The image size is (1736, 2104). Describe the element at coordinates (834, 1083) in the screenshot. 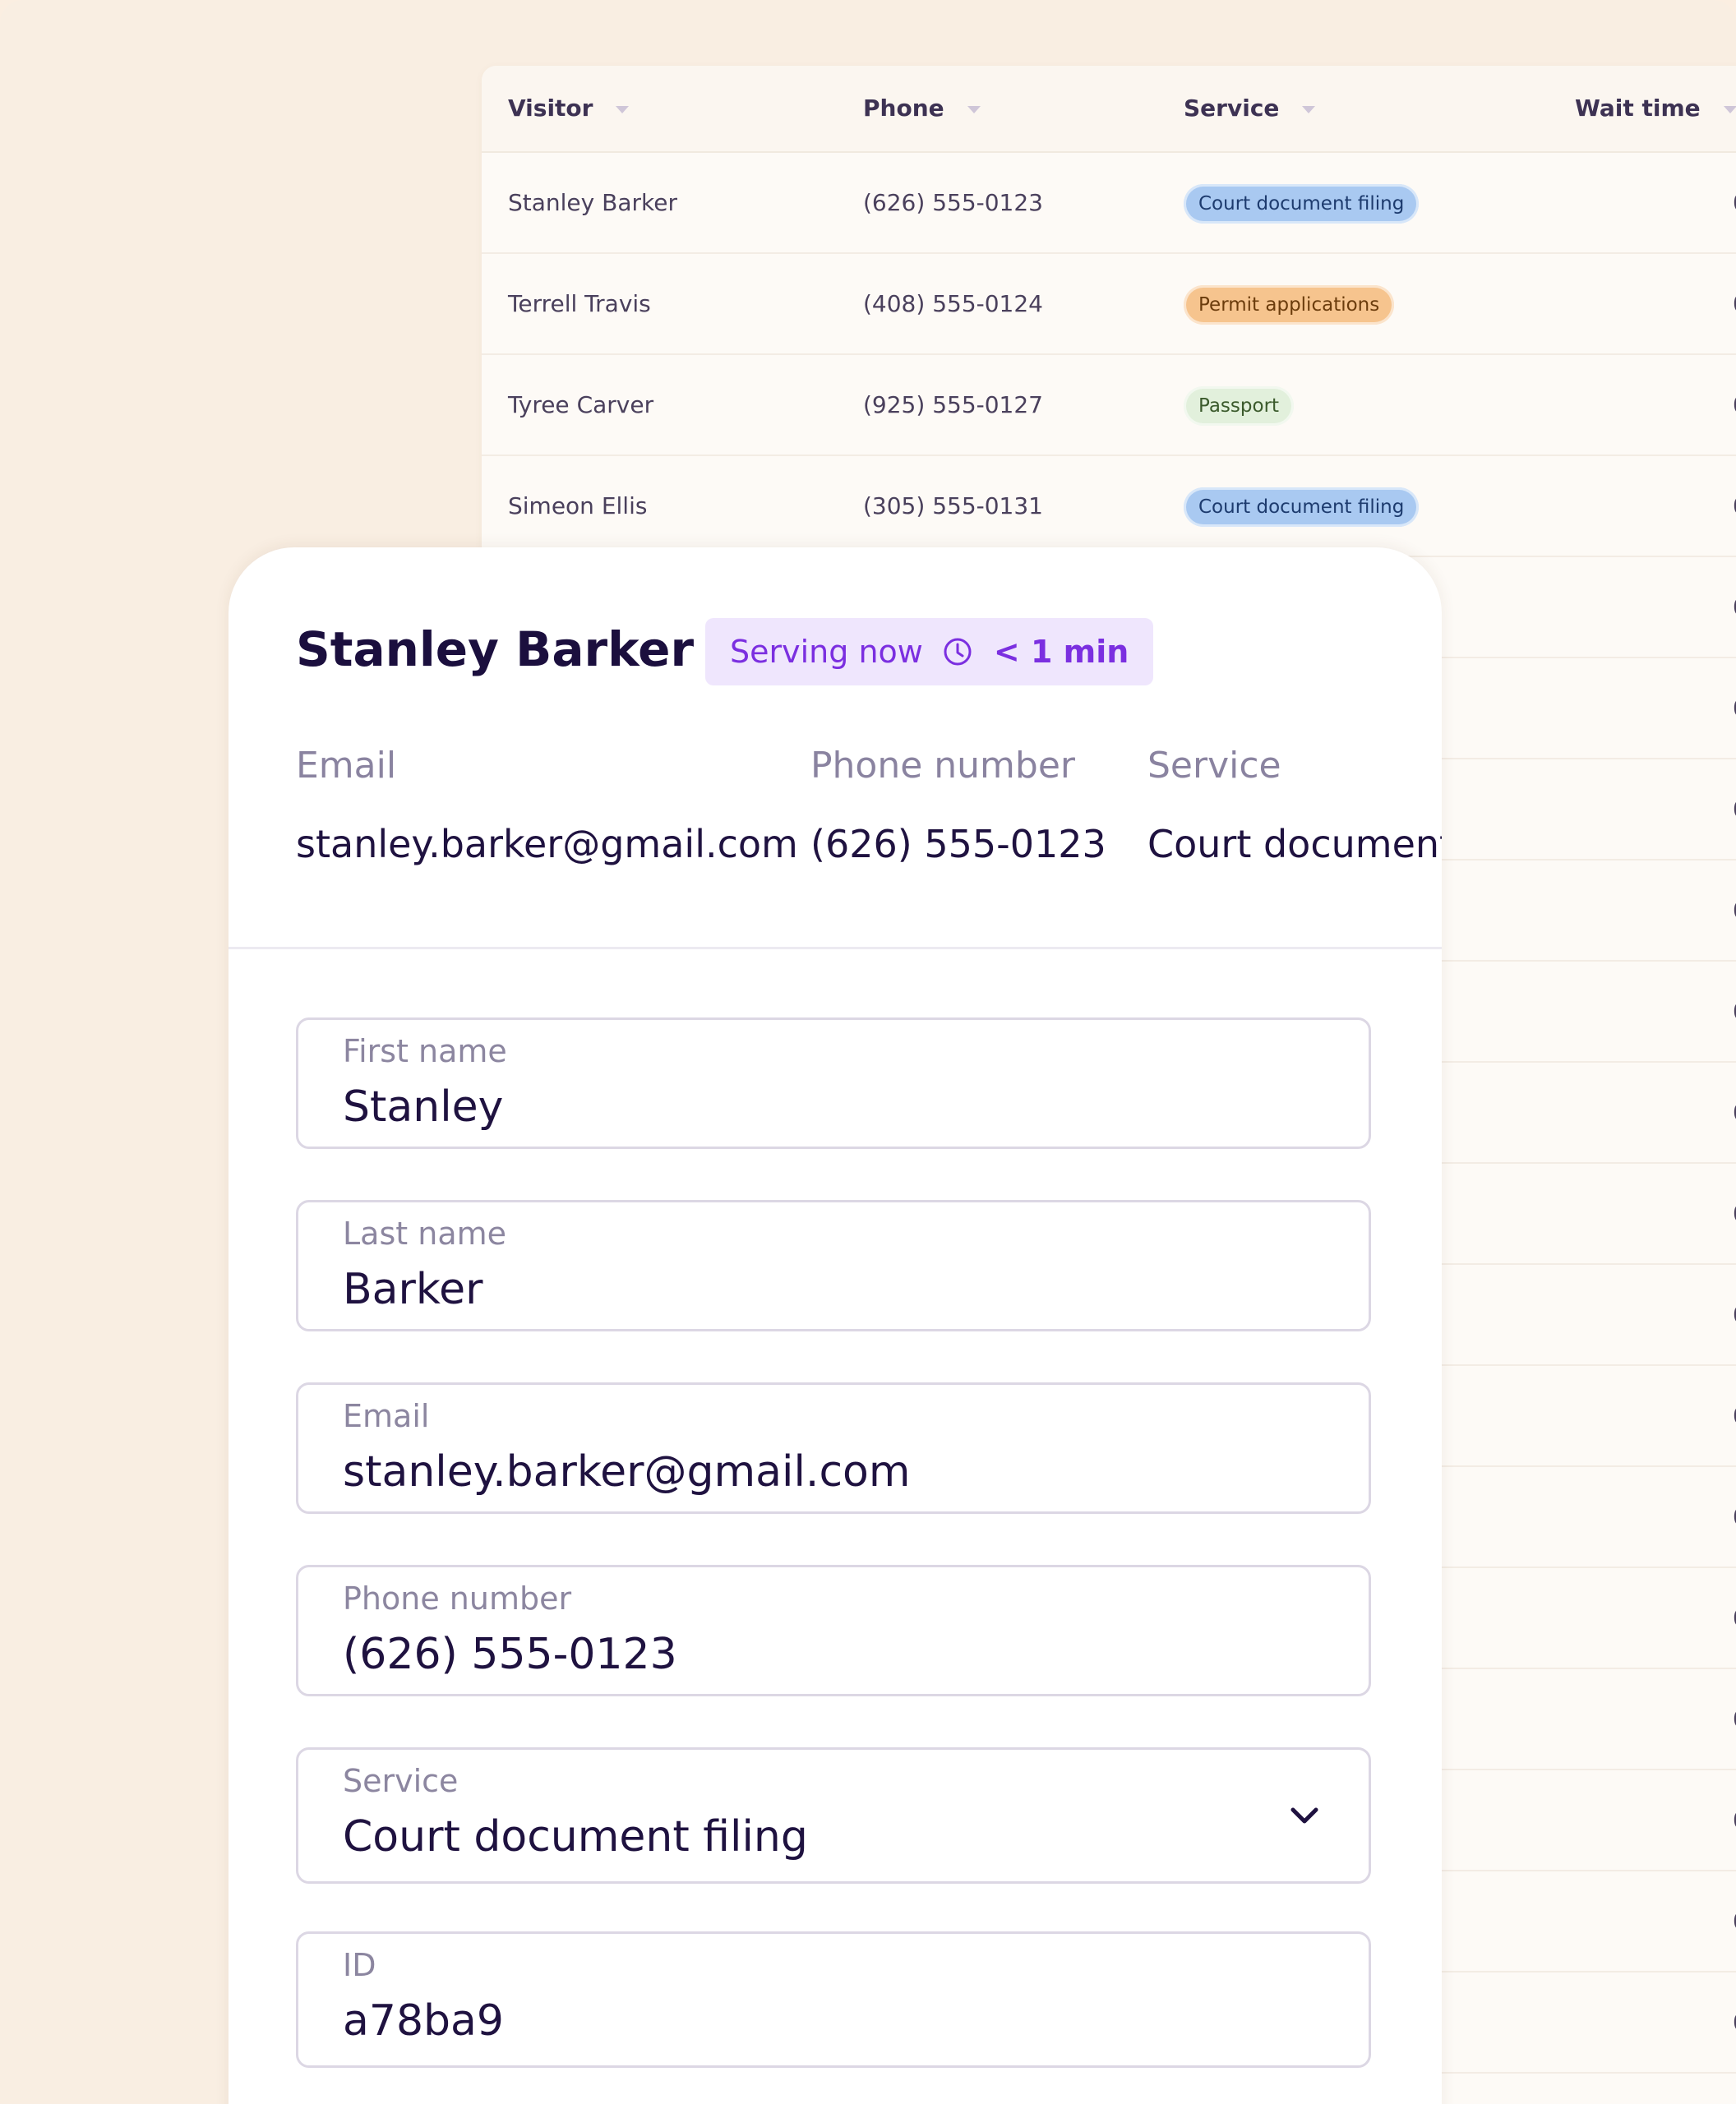

I see `first-name-field: First name Stanley` at that location.